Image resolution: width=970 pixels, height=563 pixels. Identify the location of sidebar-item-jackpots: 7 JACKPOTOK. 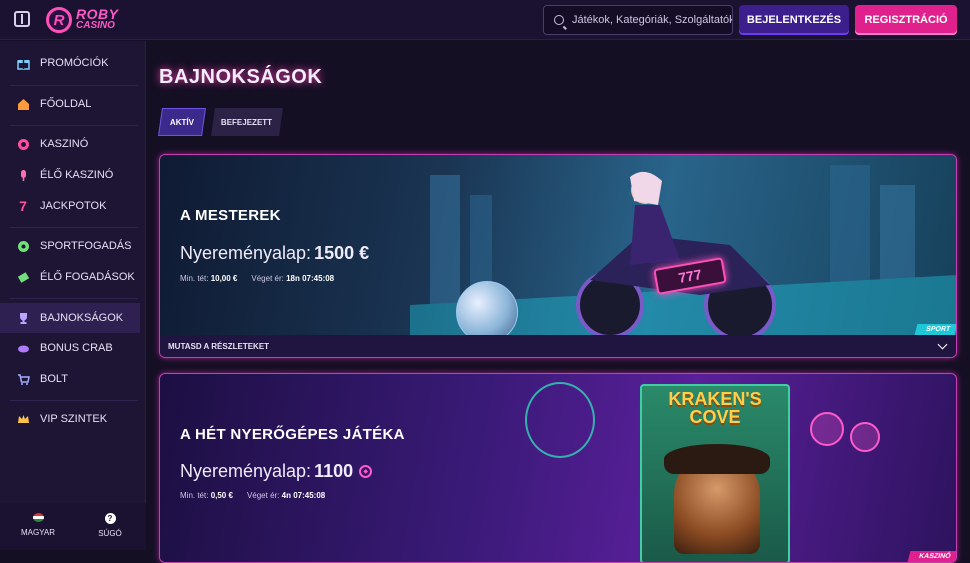
(70, 206).